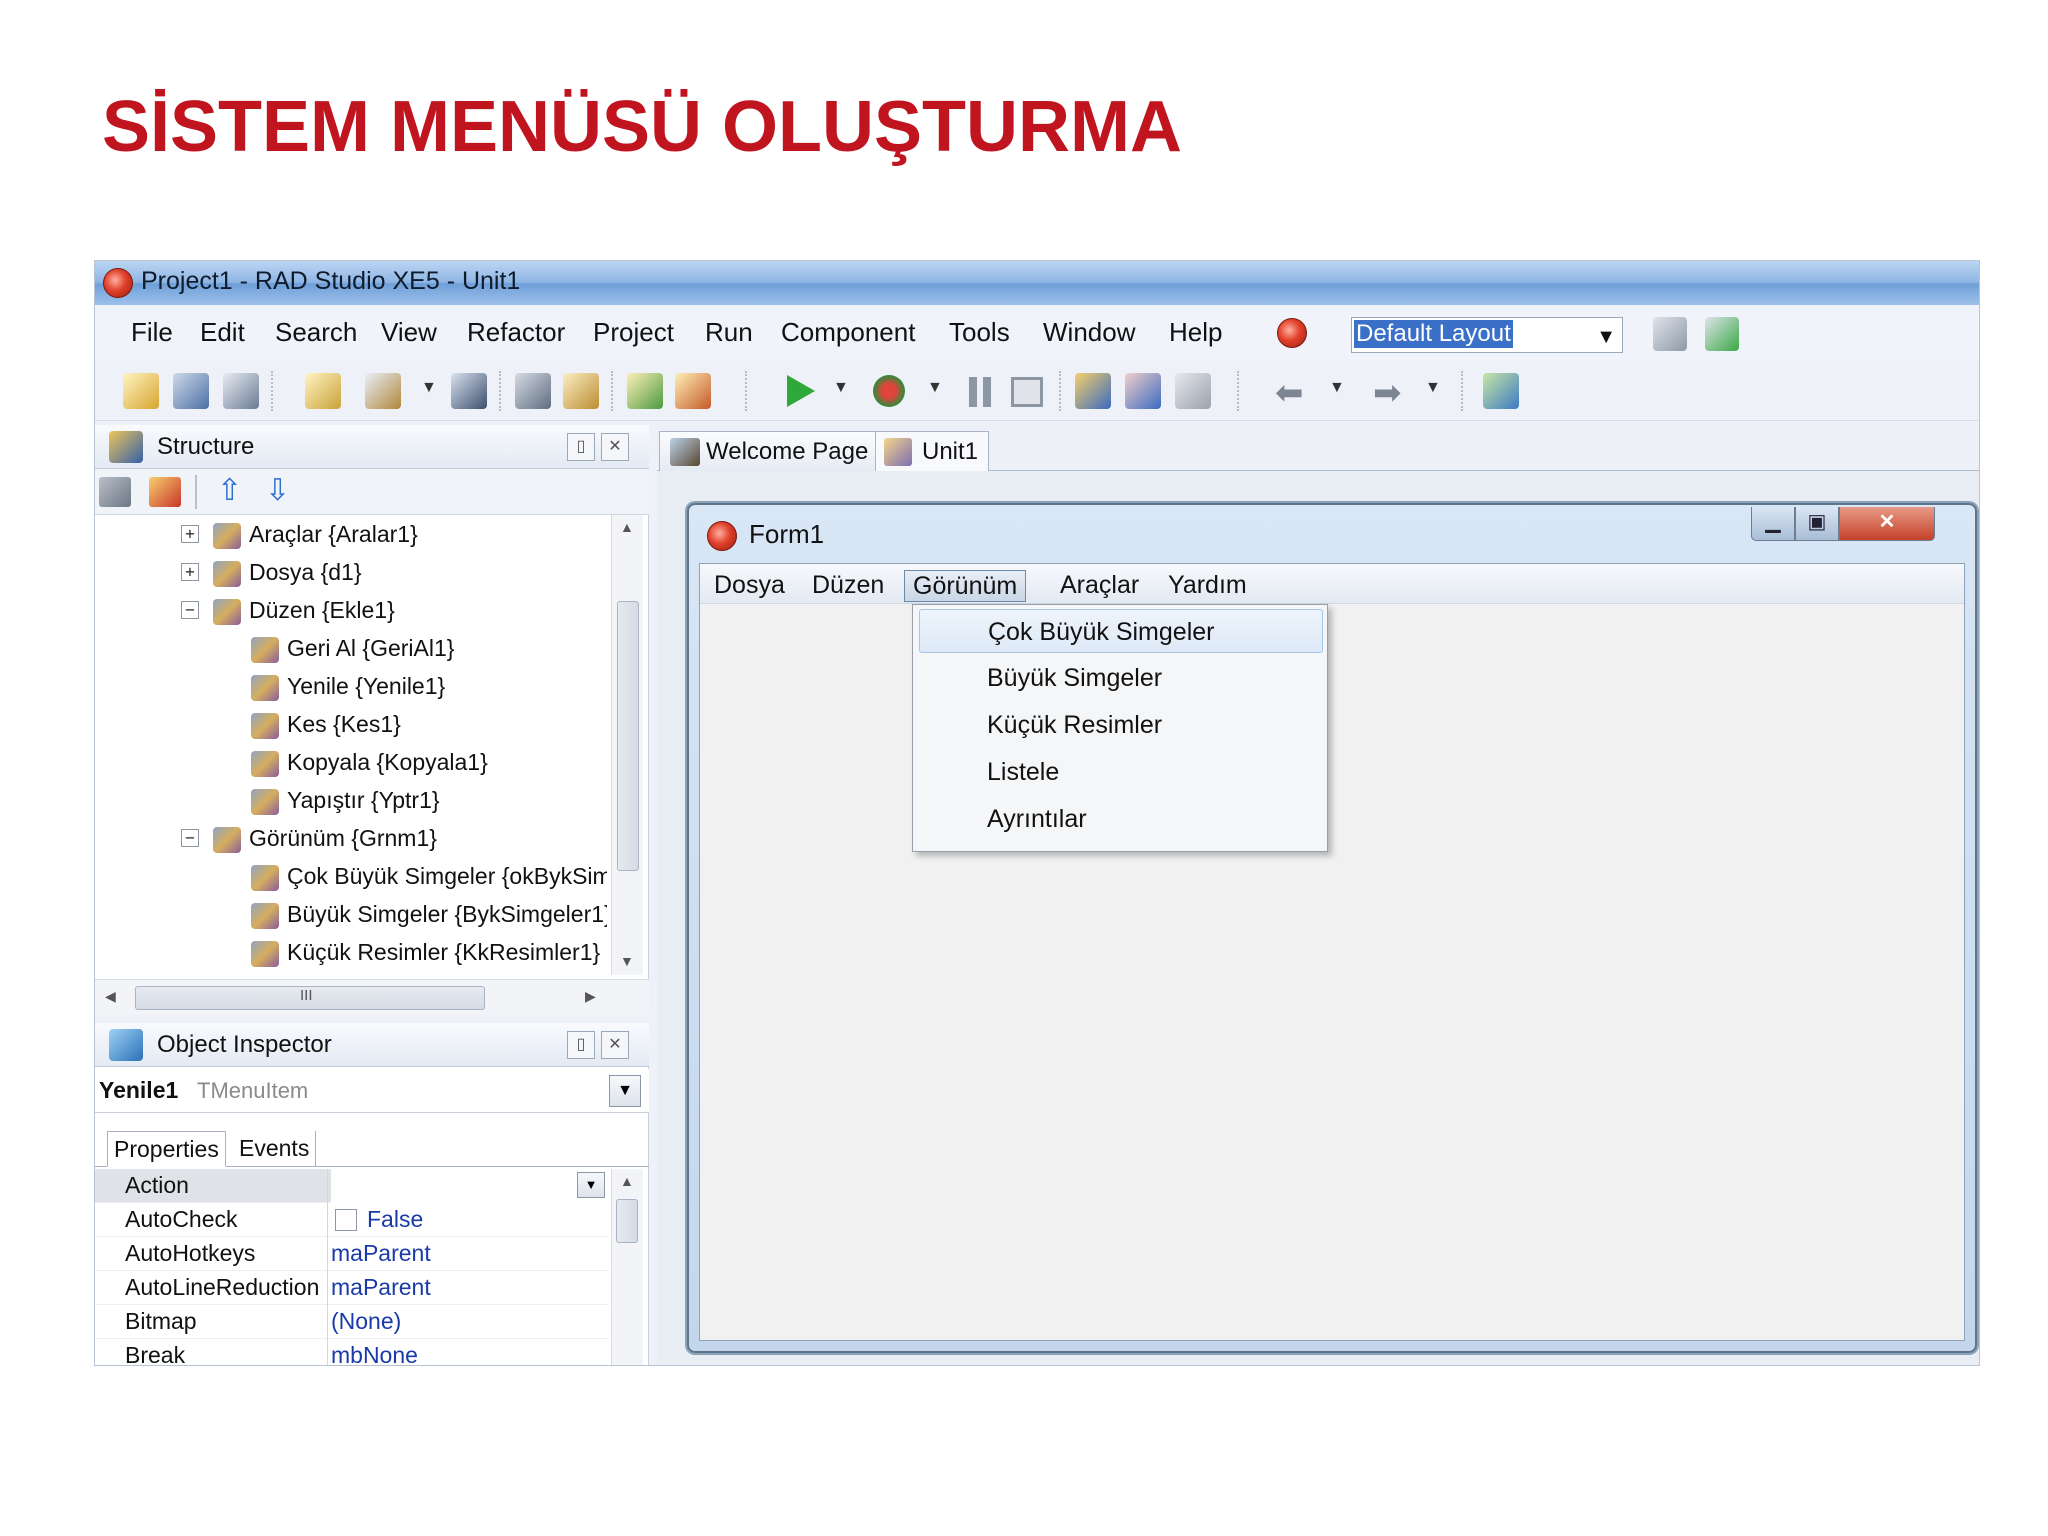 The image size is (2048, 1536). I want to click on tree-item: Dosya {d1}, so click(287, 572).